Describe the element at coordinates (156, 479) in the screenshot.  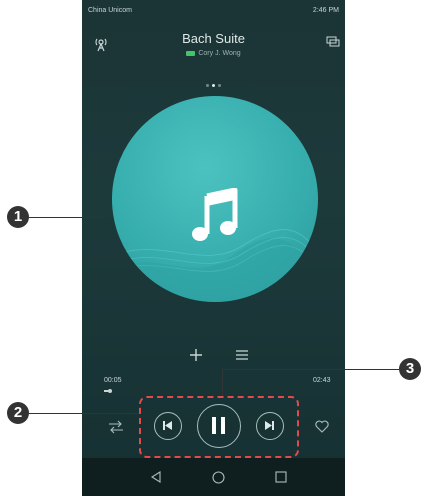
I see `back-icon` at that location.